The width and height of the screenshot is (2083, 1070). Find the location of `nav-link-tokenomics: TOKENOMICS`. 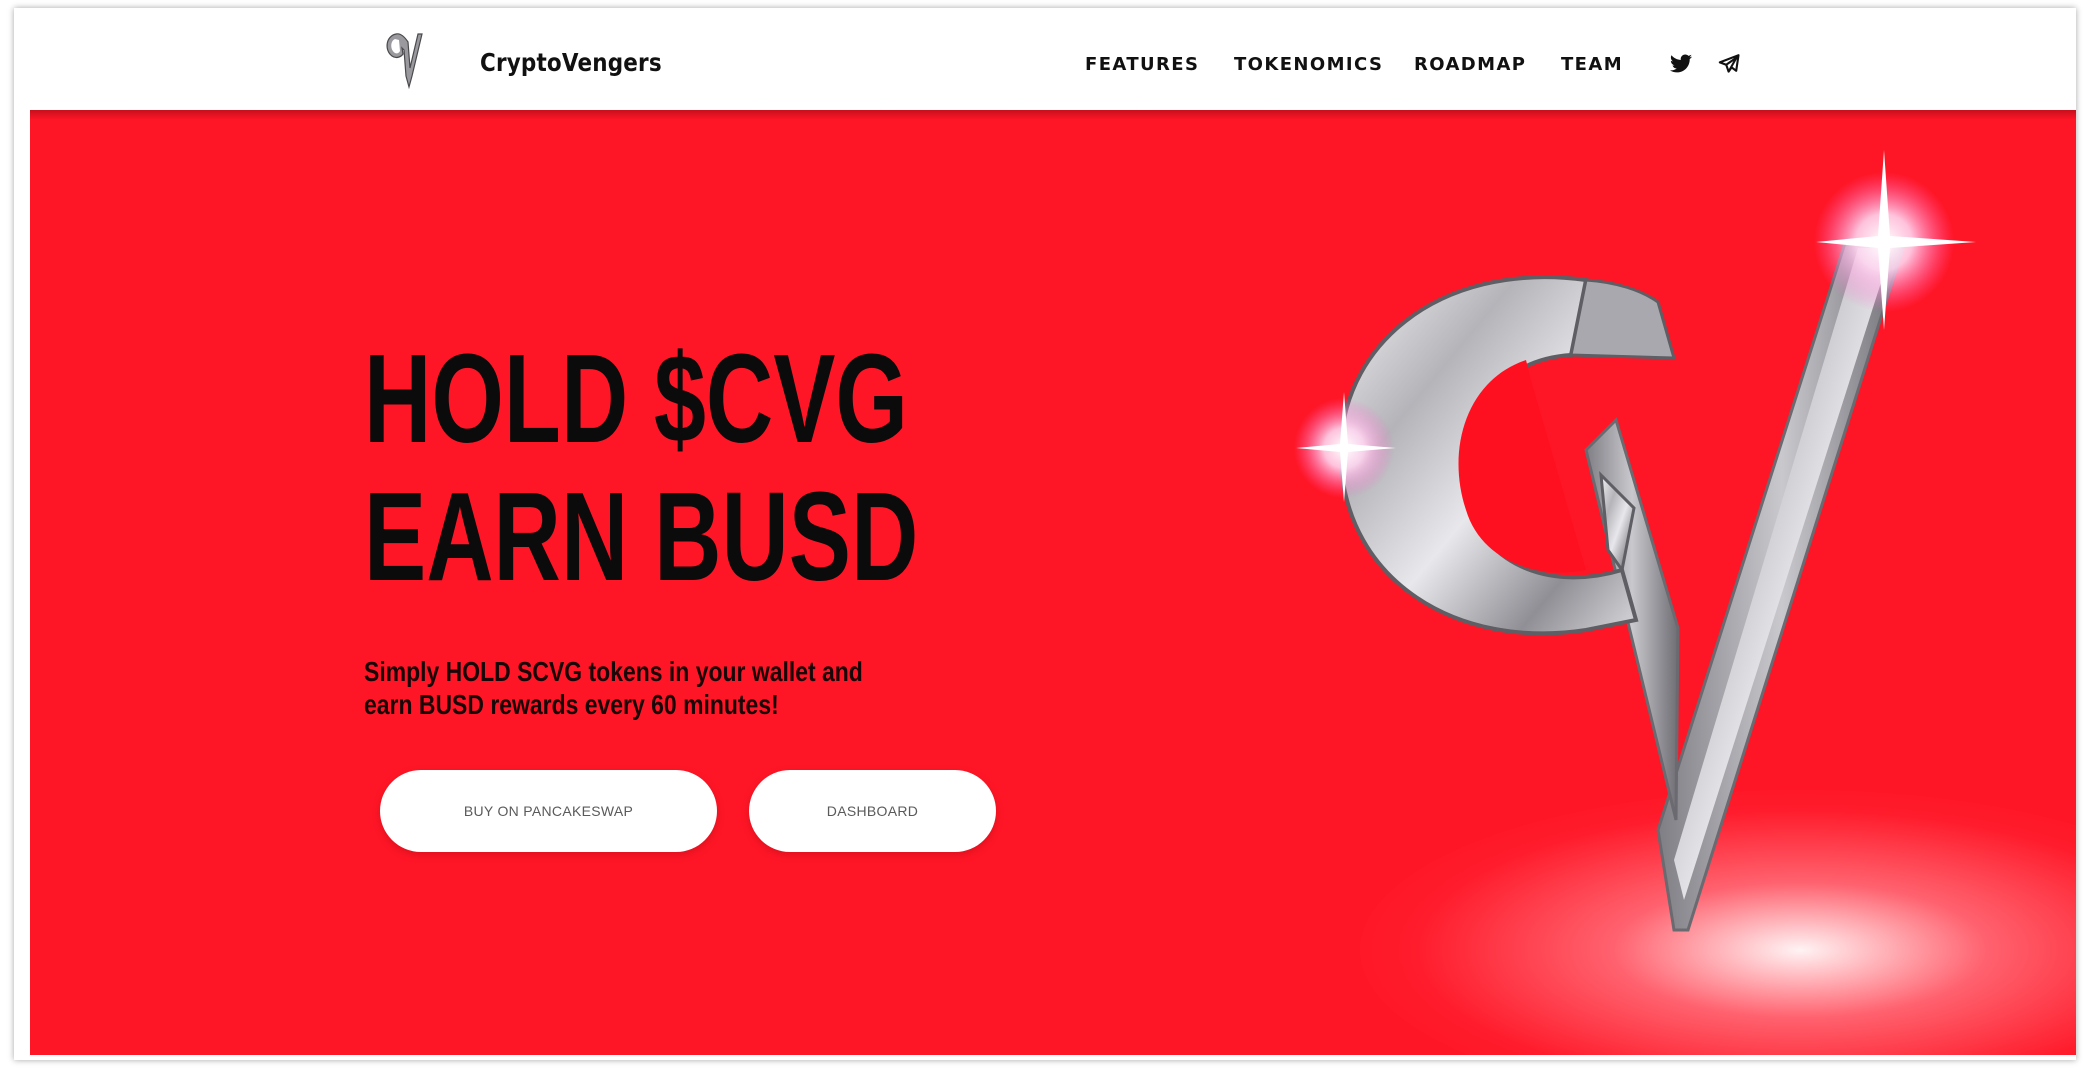

nav-link-tokenomics: TOKENOMICS is located at coordinates (1308, 64).